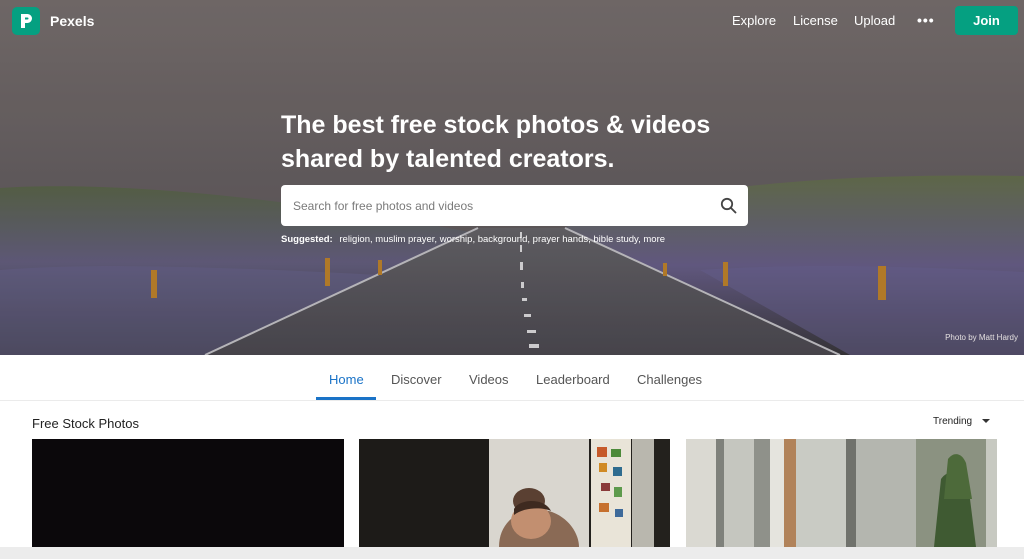  Describe the element at coordinates (815, 20) in the screenshot. I see `nav-license: License` at that location.